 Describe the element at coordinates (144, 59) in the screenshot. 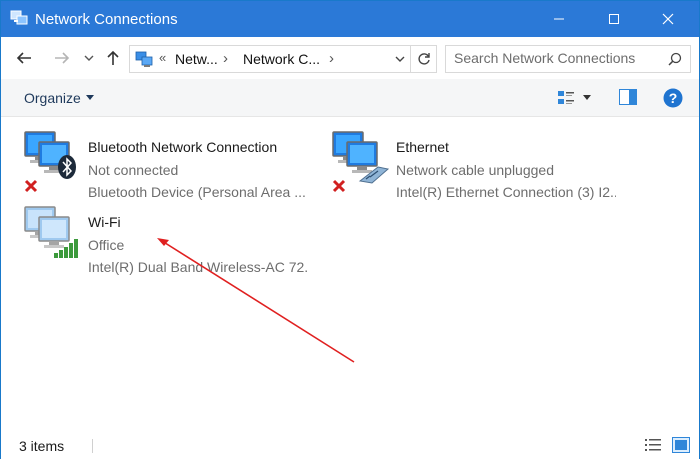

I see `network-folder-icon` at that location.